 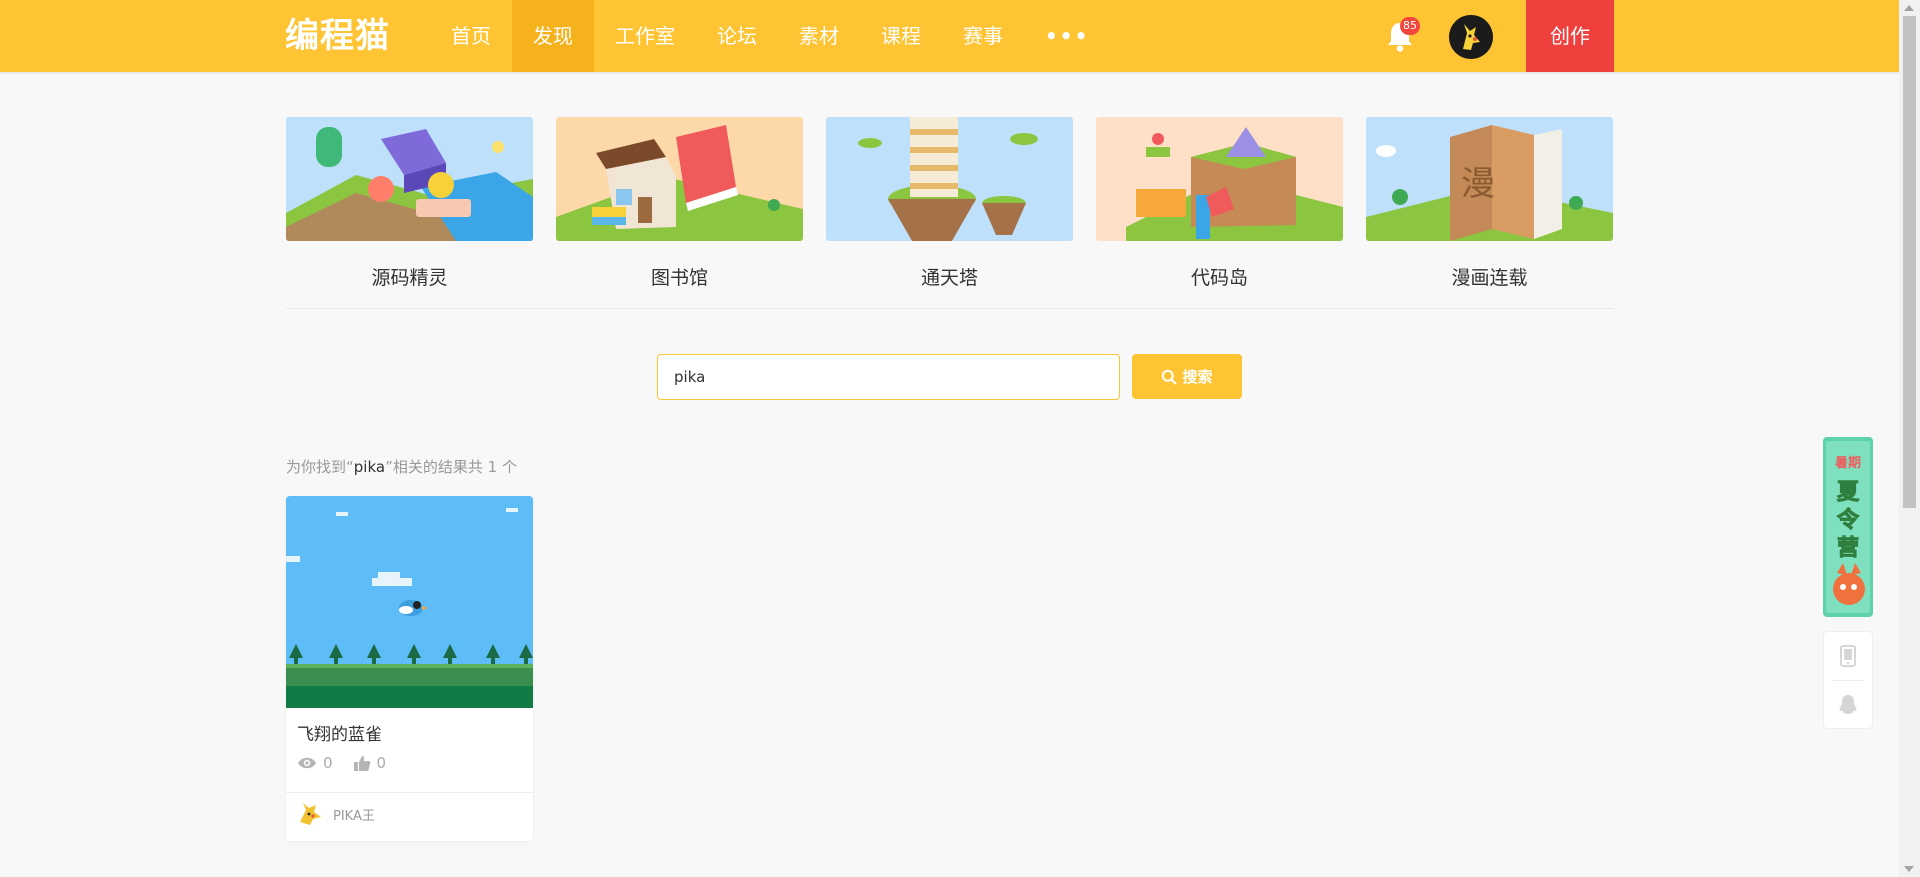 I want to click on card-divider, so click(x=409, y=792).